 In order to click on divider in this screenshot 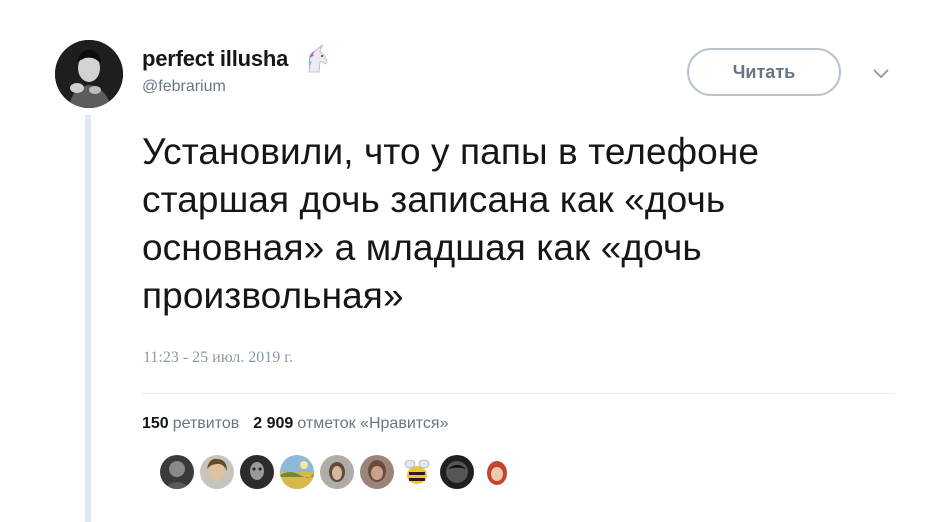, I will do `click(518, 393)`.